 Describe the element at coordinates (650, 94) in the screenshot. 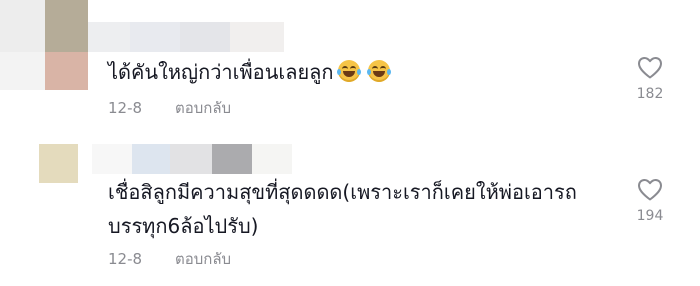

I see `like-count: 182` at that location.